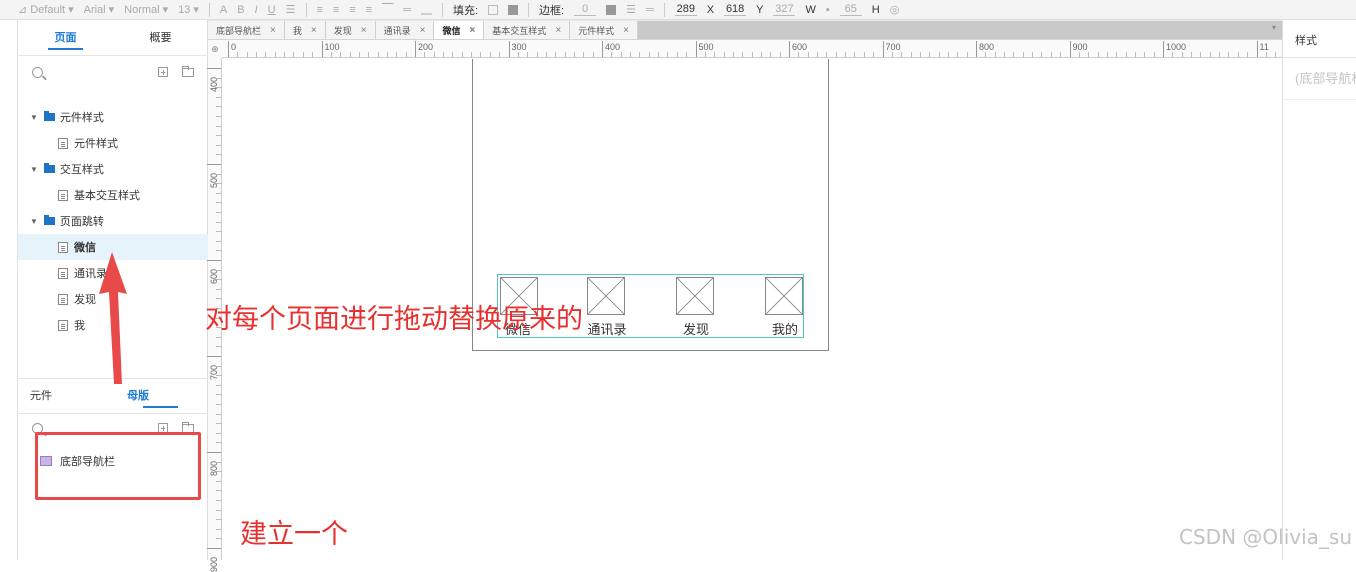  What do you see at coordinates (165, 10) in the screenshot?
I see `chevron-down-icon: ▾` at bounding box center [165, 10].